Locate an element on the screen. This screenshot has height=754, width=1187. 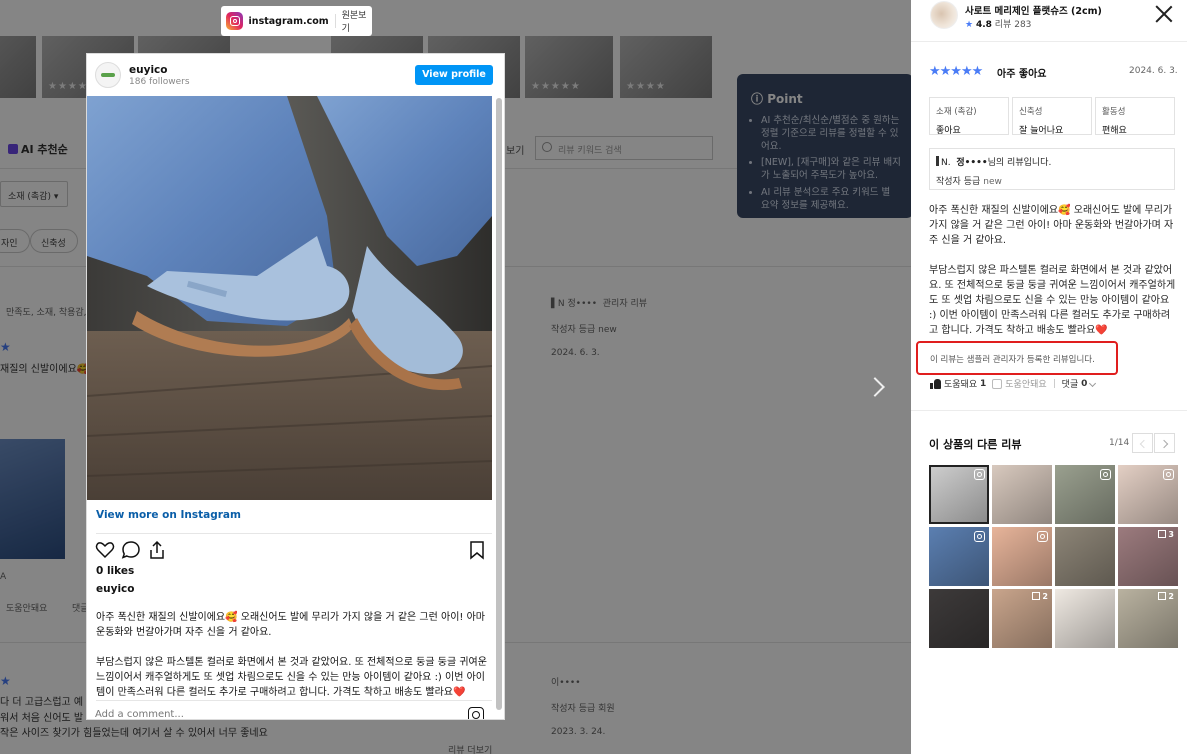
review-option: 소재 (촉감) 좋아요 is located at coordinates (969, 116).